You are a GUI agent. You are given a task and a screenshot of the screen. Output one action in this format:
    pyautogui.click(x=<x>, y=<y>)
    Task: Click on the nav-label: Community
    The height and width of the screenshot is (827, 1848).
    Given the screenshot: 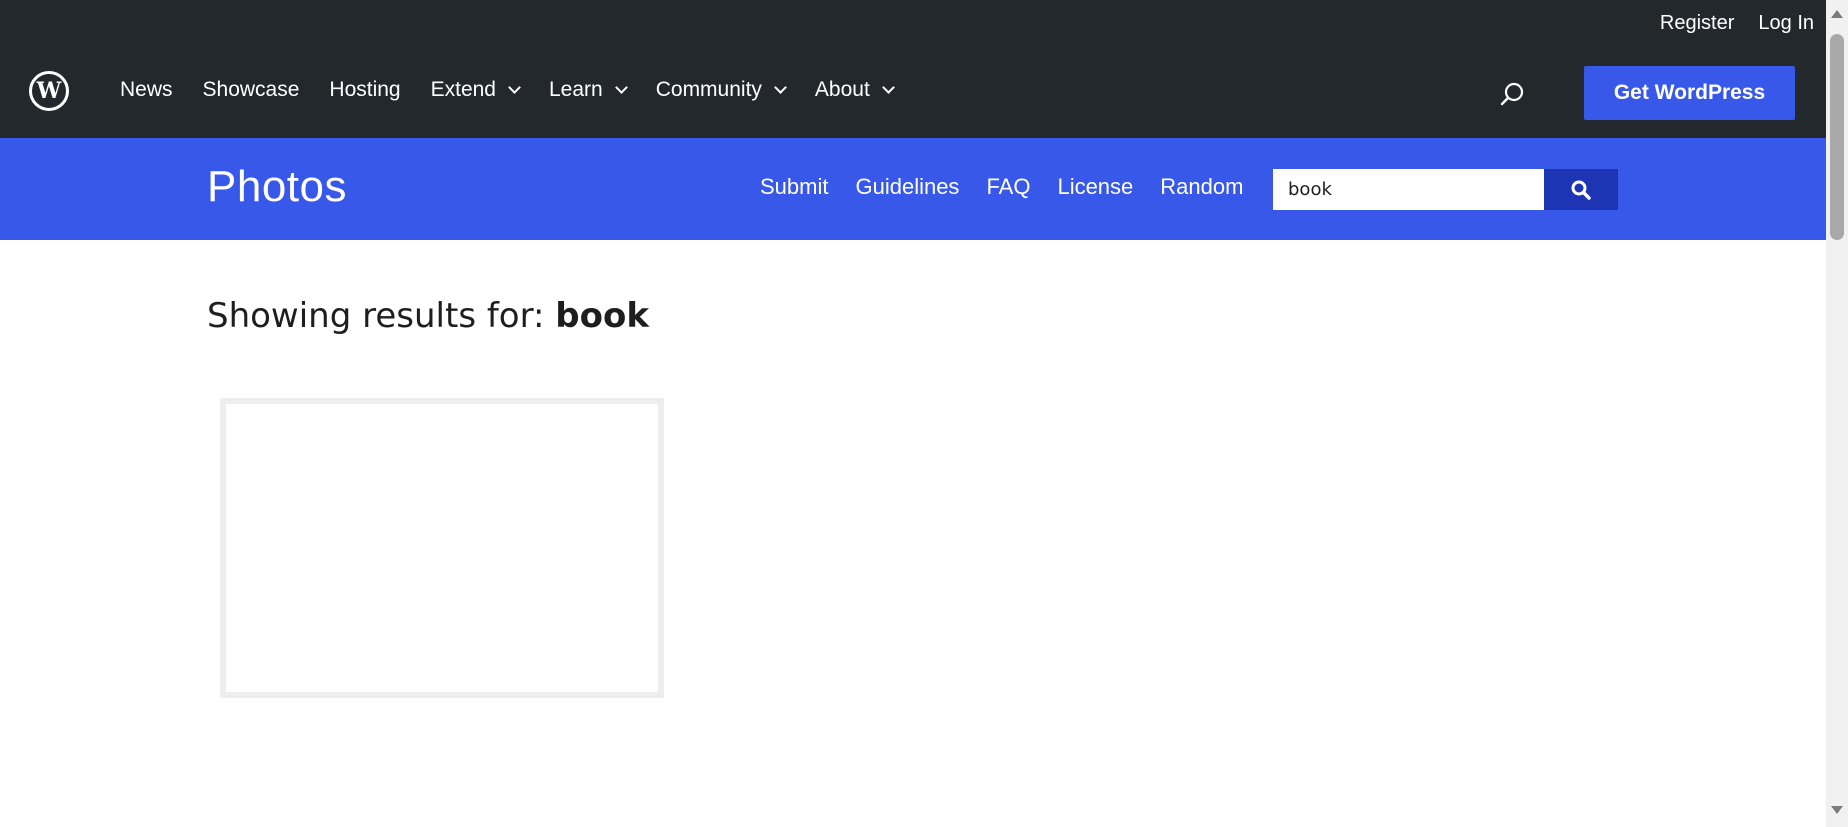 What is the action you would take?
    pyautogui.click(x=708, y=89)
    